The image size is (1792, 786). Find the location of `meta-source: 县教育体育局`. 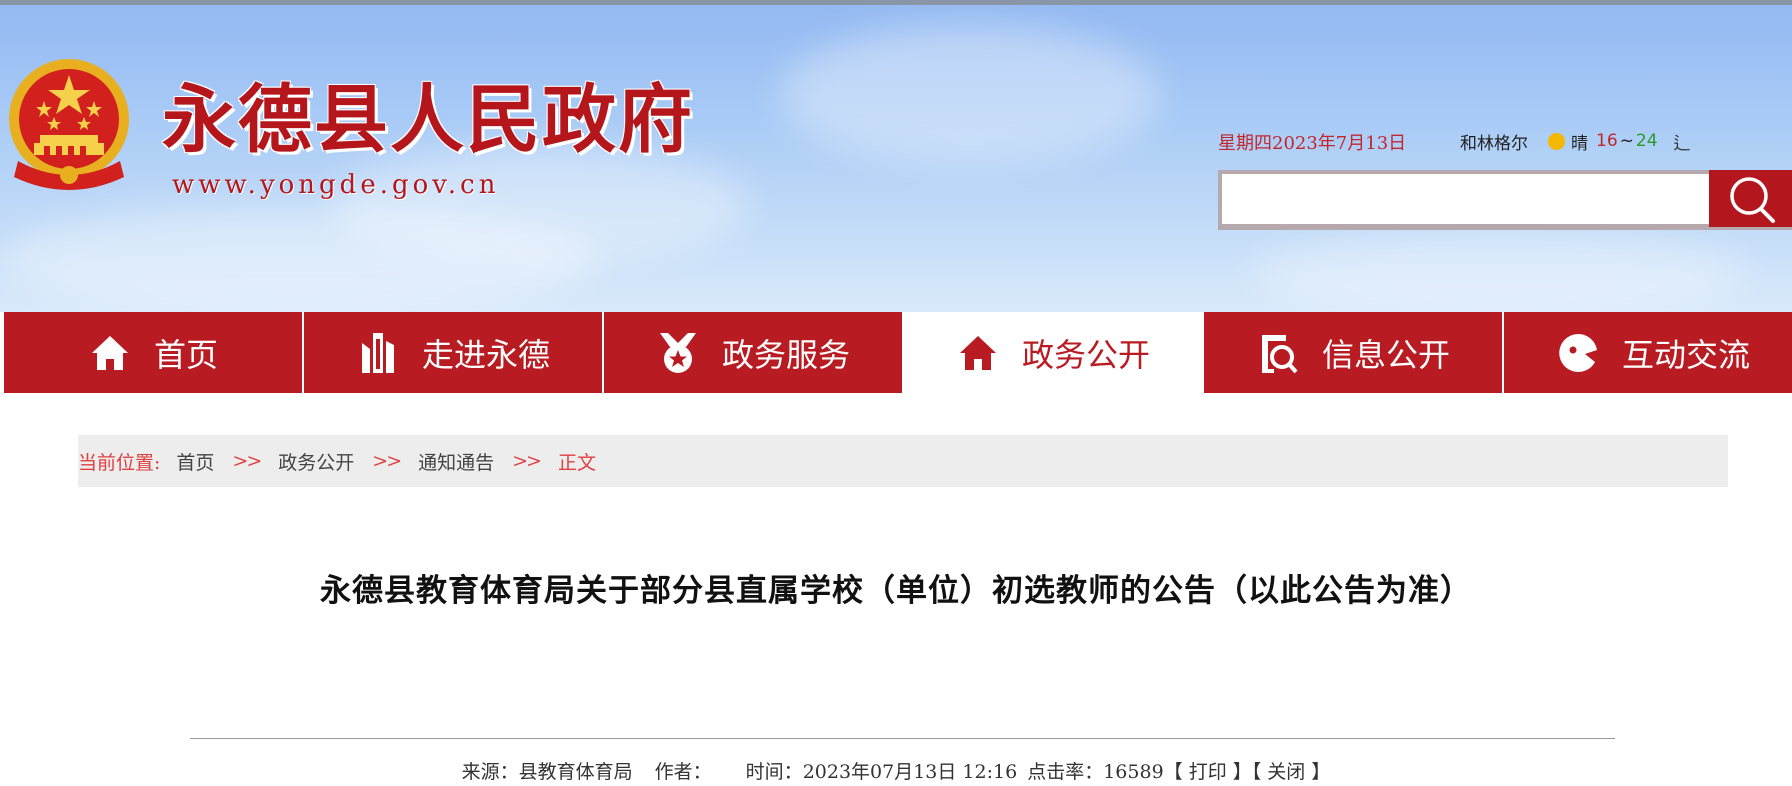

meta-source: 县教育体育局 is located at coordinates (575, 772).